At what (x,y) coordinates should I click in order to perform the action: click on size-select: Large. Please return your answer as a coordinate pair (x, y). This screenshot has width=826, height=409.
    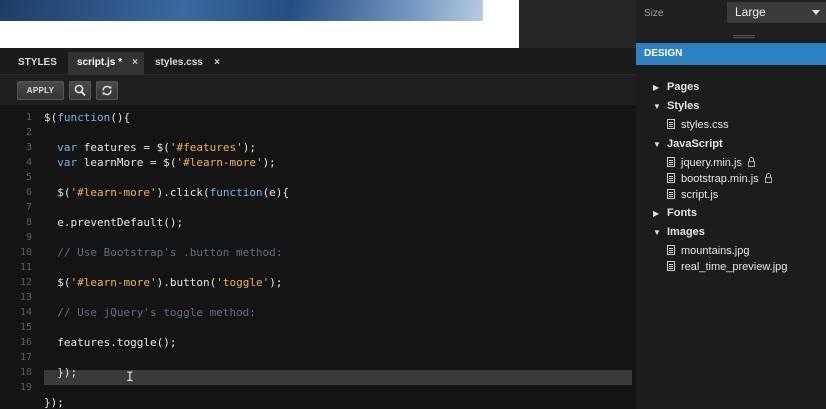
    Looking at the image, I should click on (776, 12).